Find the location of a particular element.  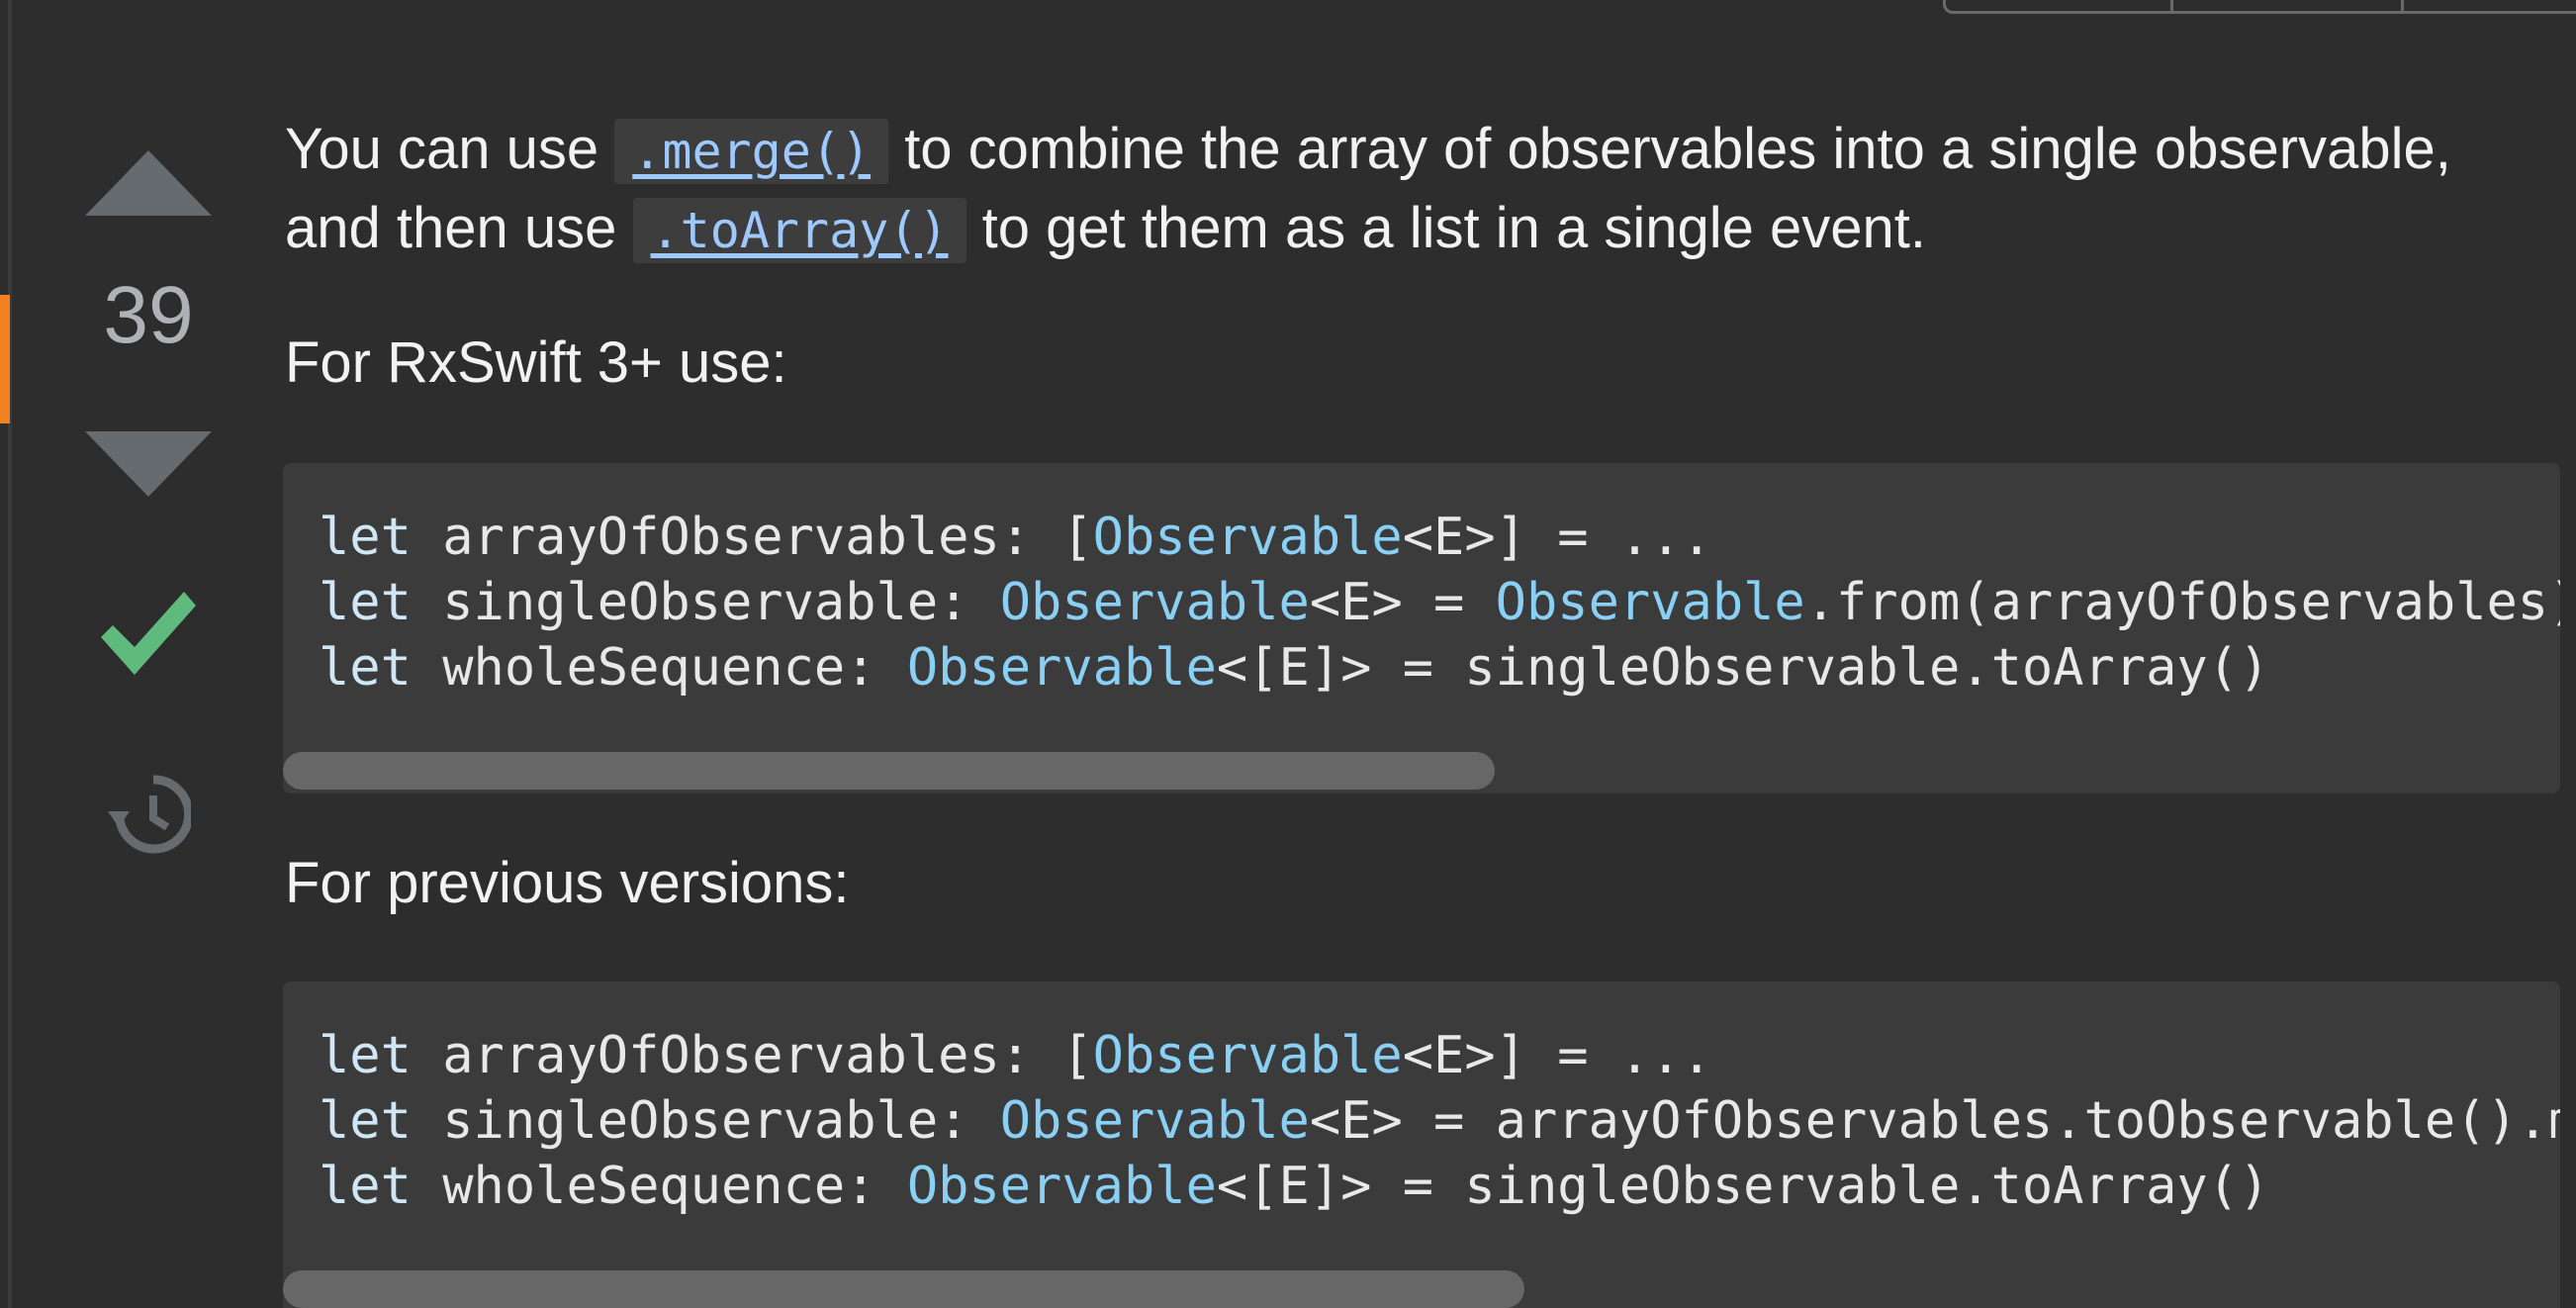

intro-text-3: and then use is located at coordinates (459, 228).